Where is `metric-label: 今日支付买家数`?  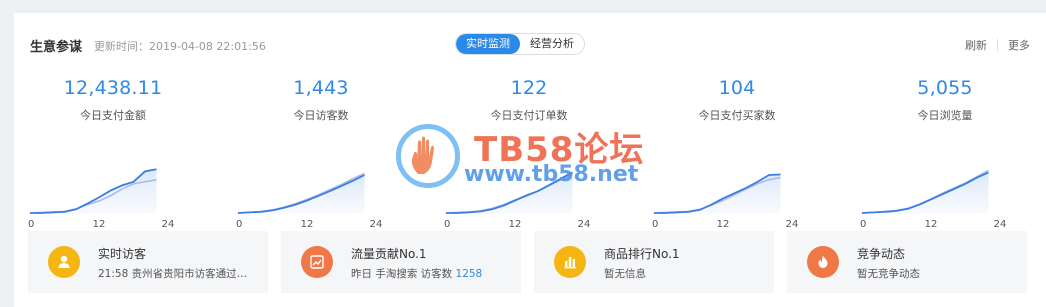 metric-label: 今日支付买家数 is located at coordinates (737, 115).